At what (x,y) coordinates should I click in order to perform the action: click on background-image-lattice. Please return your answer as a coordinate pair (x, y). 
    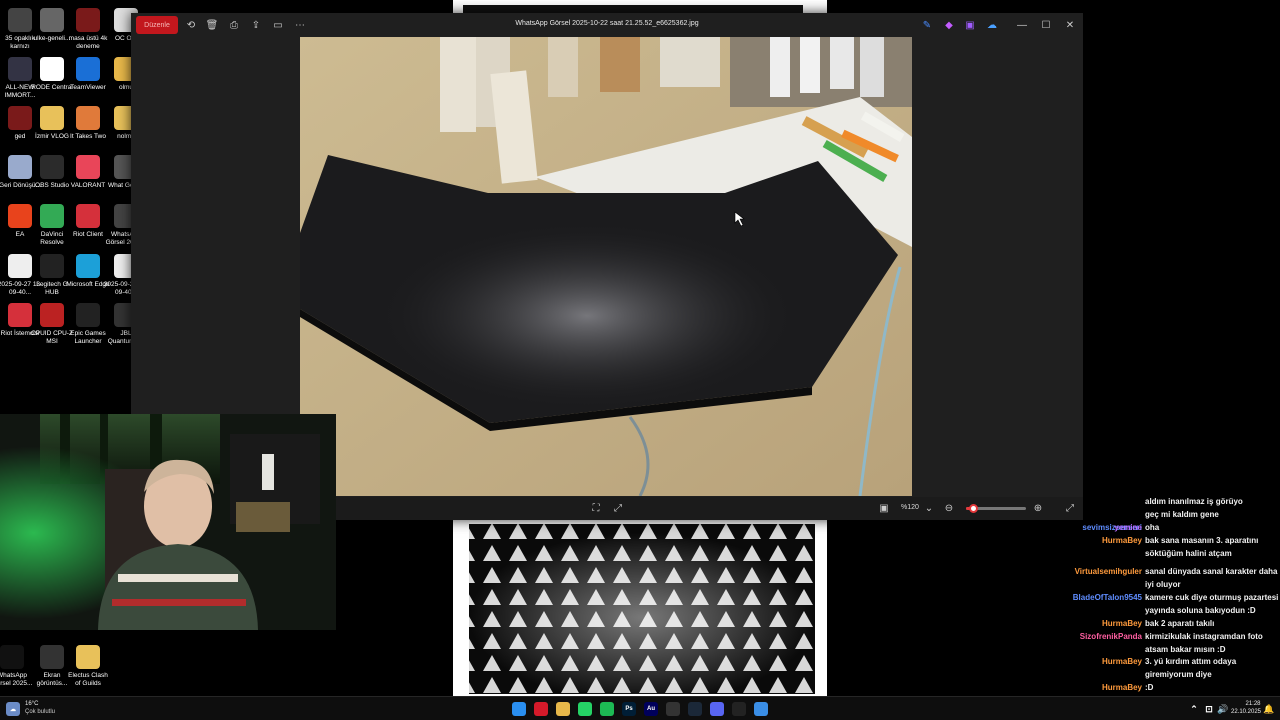
    Looking at the image, I should click on (640, 608).